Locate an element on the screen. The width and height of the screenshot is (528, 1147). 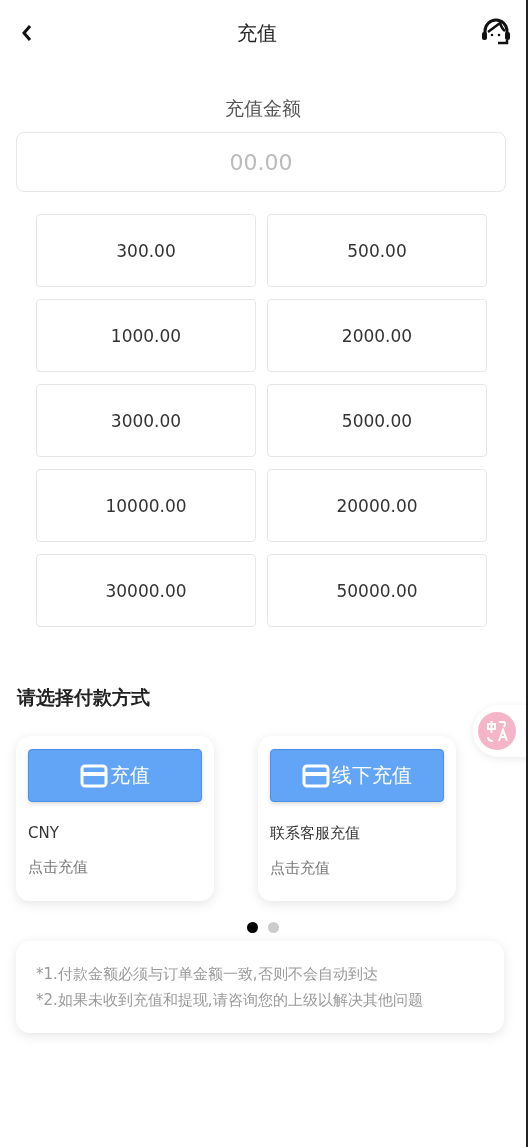
page-title: 充值 is located at coordinates (257, 33).